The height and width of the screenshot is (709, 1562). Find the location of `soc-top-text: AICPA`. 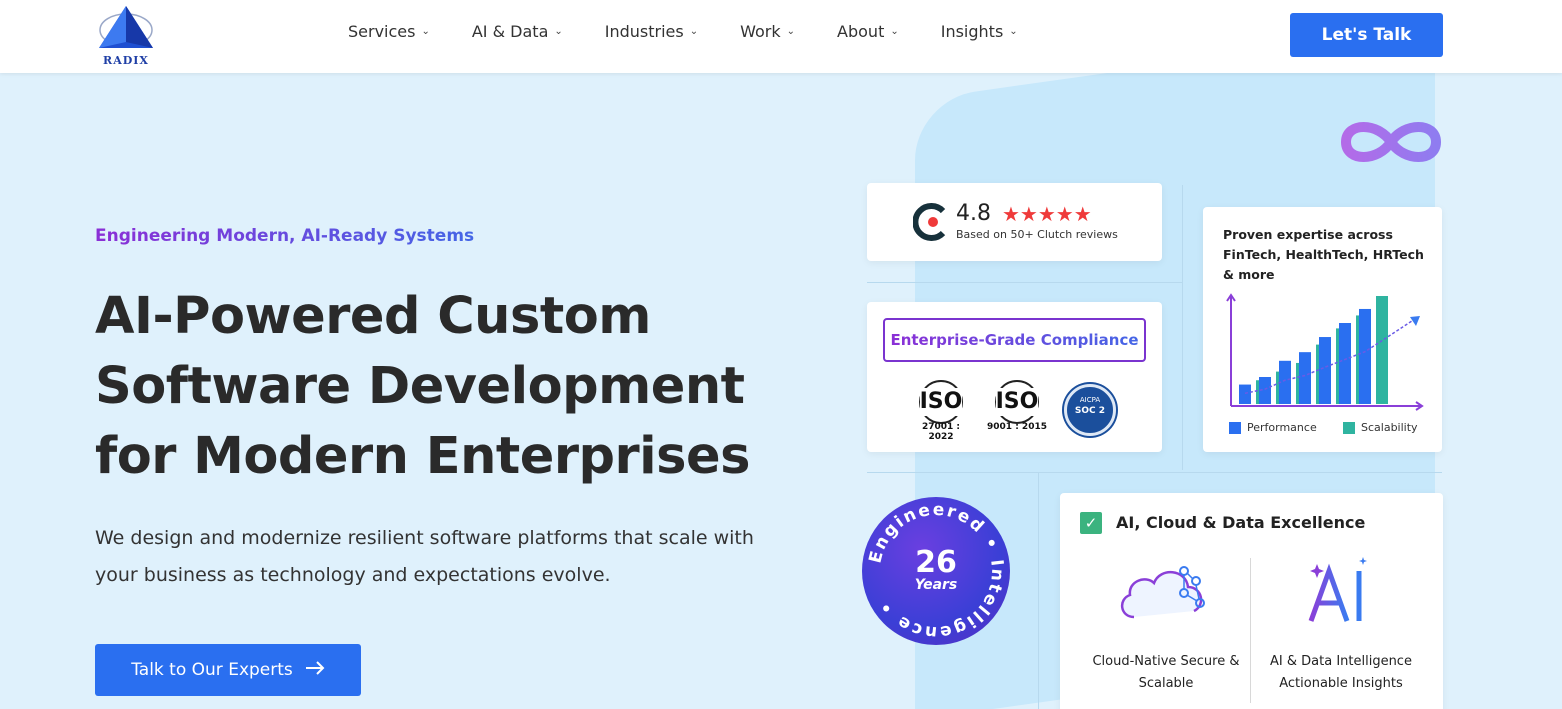

soc-top-text: AICPA is located at coordinates (1090, 400).